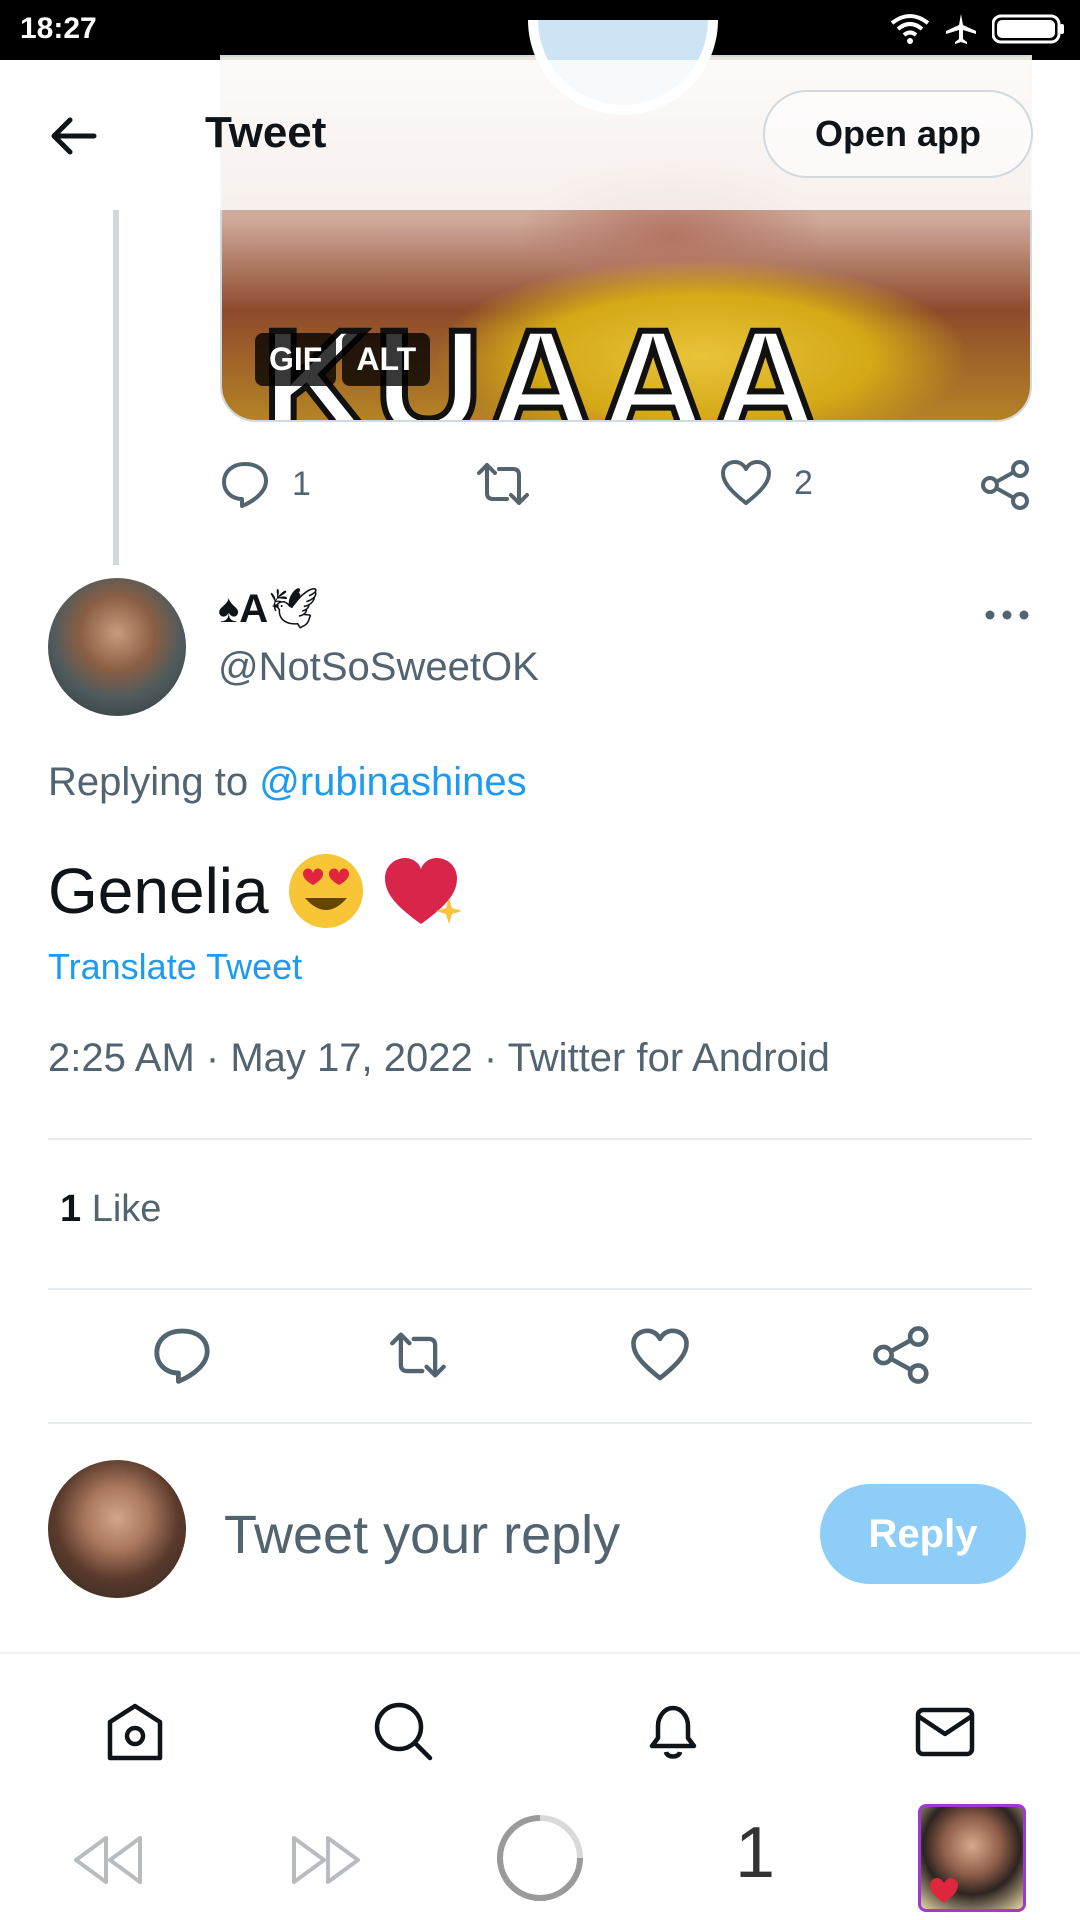 The width and height of the screenshot is (1080, 1920). I want to click on dove-icon: 🕊, so click(293, 609).